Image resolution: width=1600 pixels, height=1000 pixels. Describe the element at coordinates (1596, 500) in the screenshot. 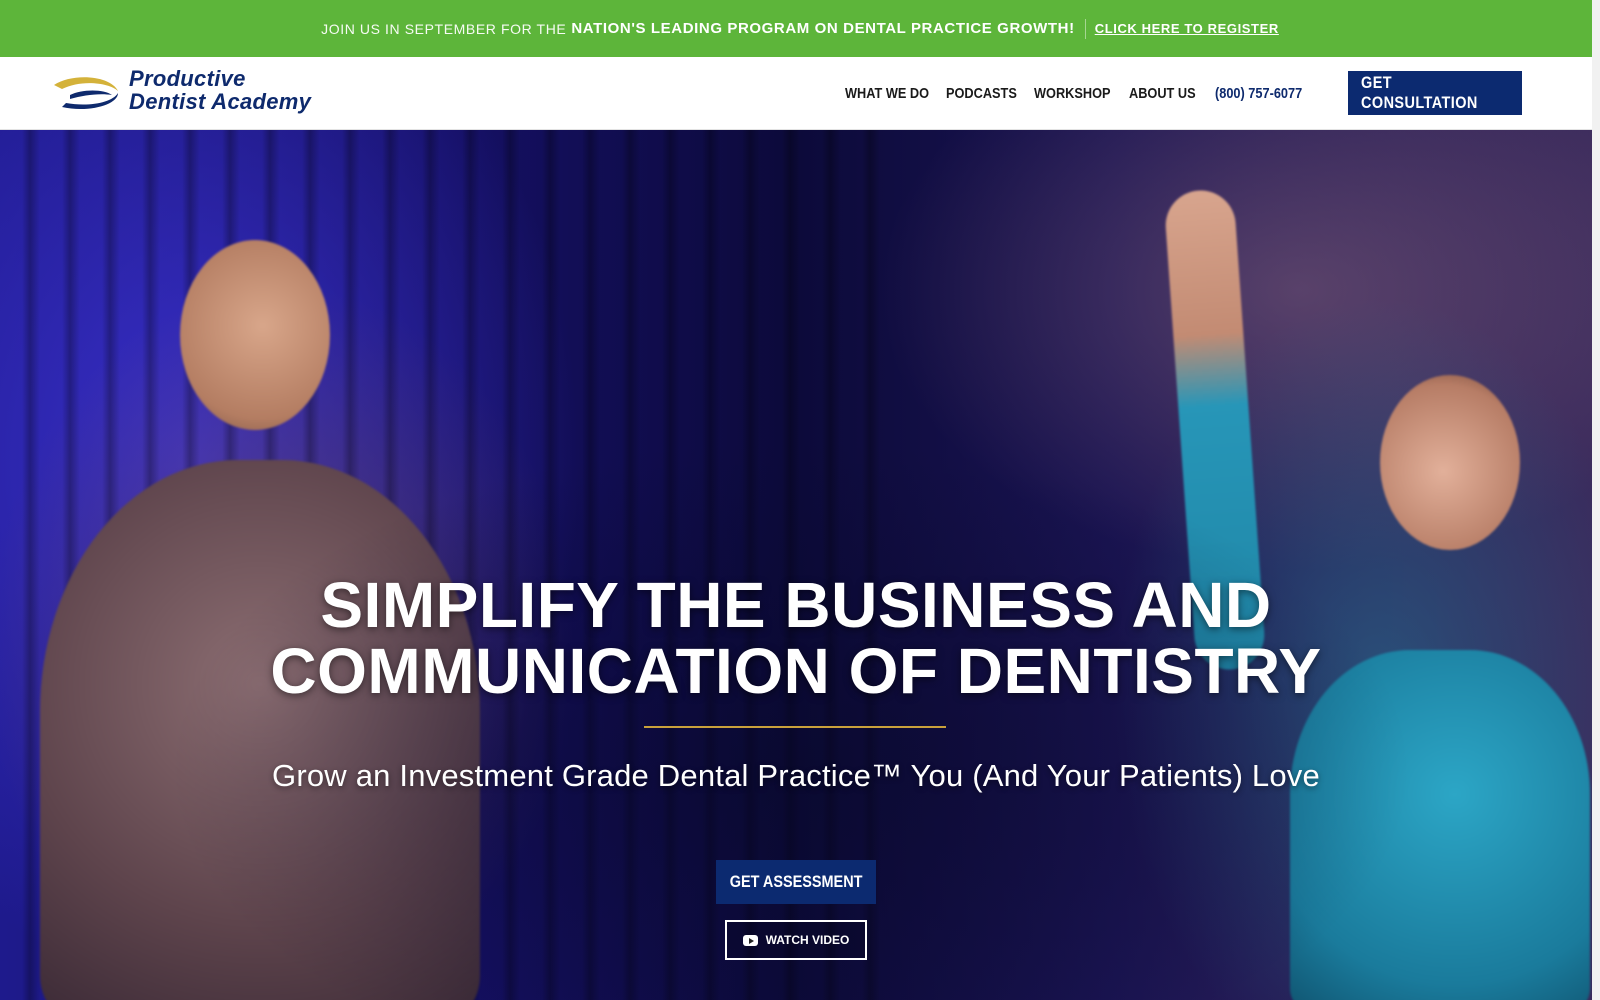

I see `page-scrollbar` at that location.